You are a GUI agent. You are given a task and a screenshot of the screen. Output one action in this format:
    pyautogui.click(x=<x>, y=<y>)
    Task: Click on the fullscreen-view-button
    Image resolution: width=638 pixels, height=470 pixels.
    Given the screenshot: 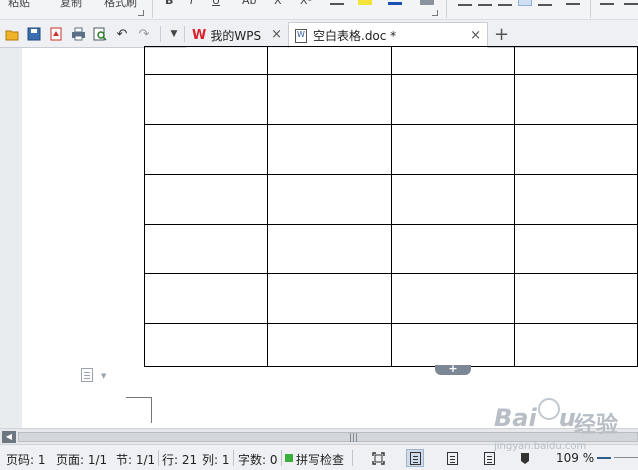 What is the action you would take?
    pyautogui.click(x=378, y=458)
    